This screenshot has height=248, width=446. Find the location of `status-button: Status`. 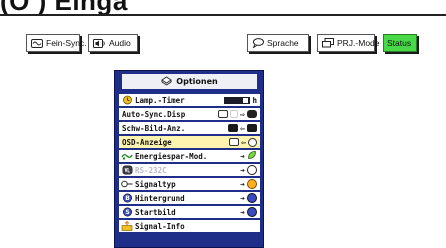

status-button: Status is located at coordinates (400, 43).